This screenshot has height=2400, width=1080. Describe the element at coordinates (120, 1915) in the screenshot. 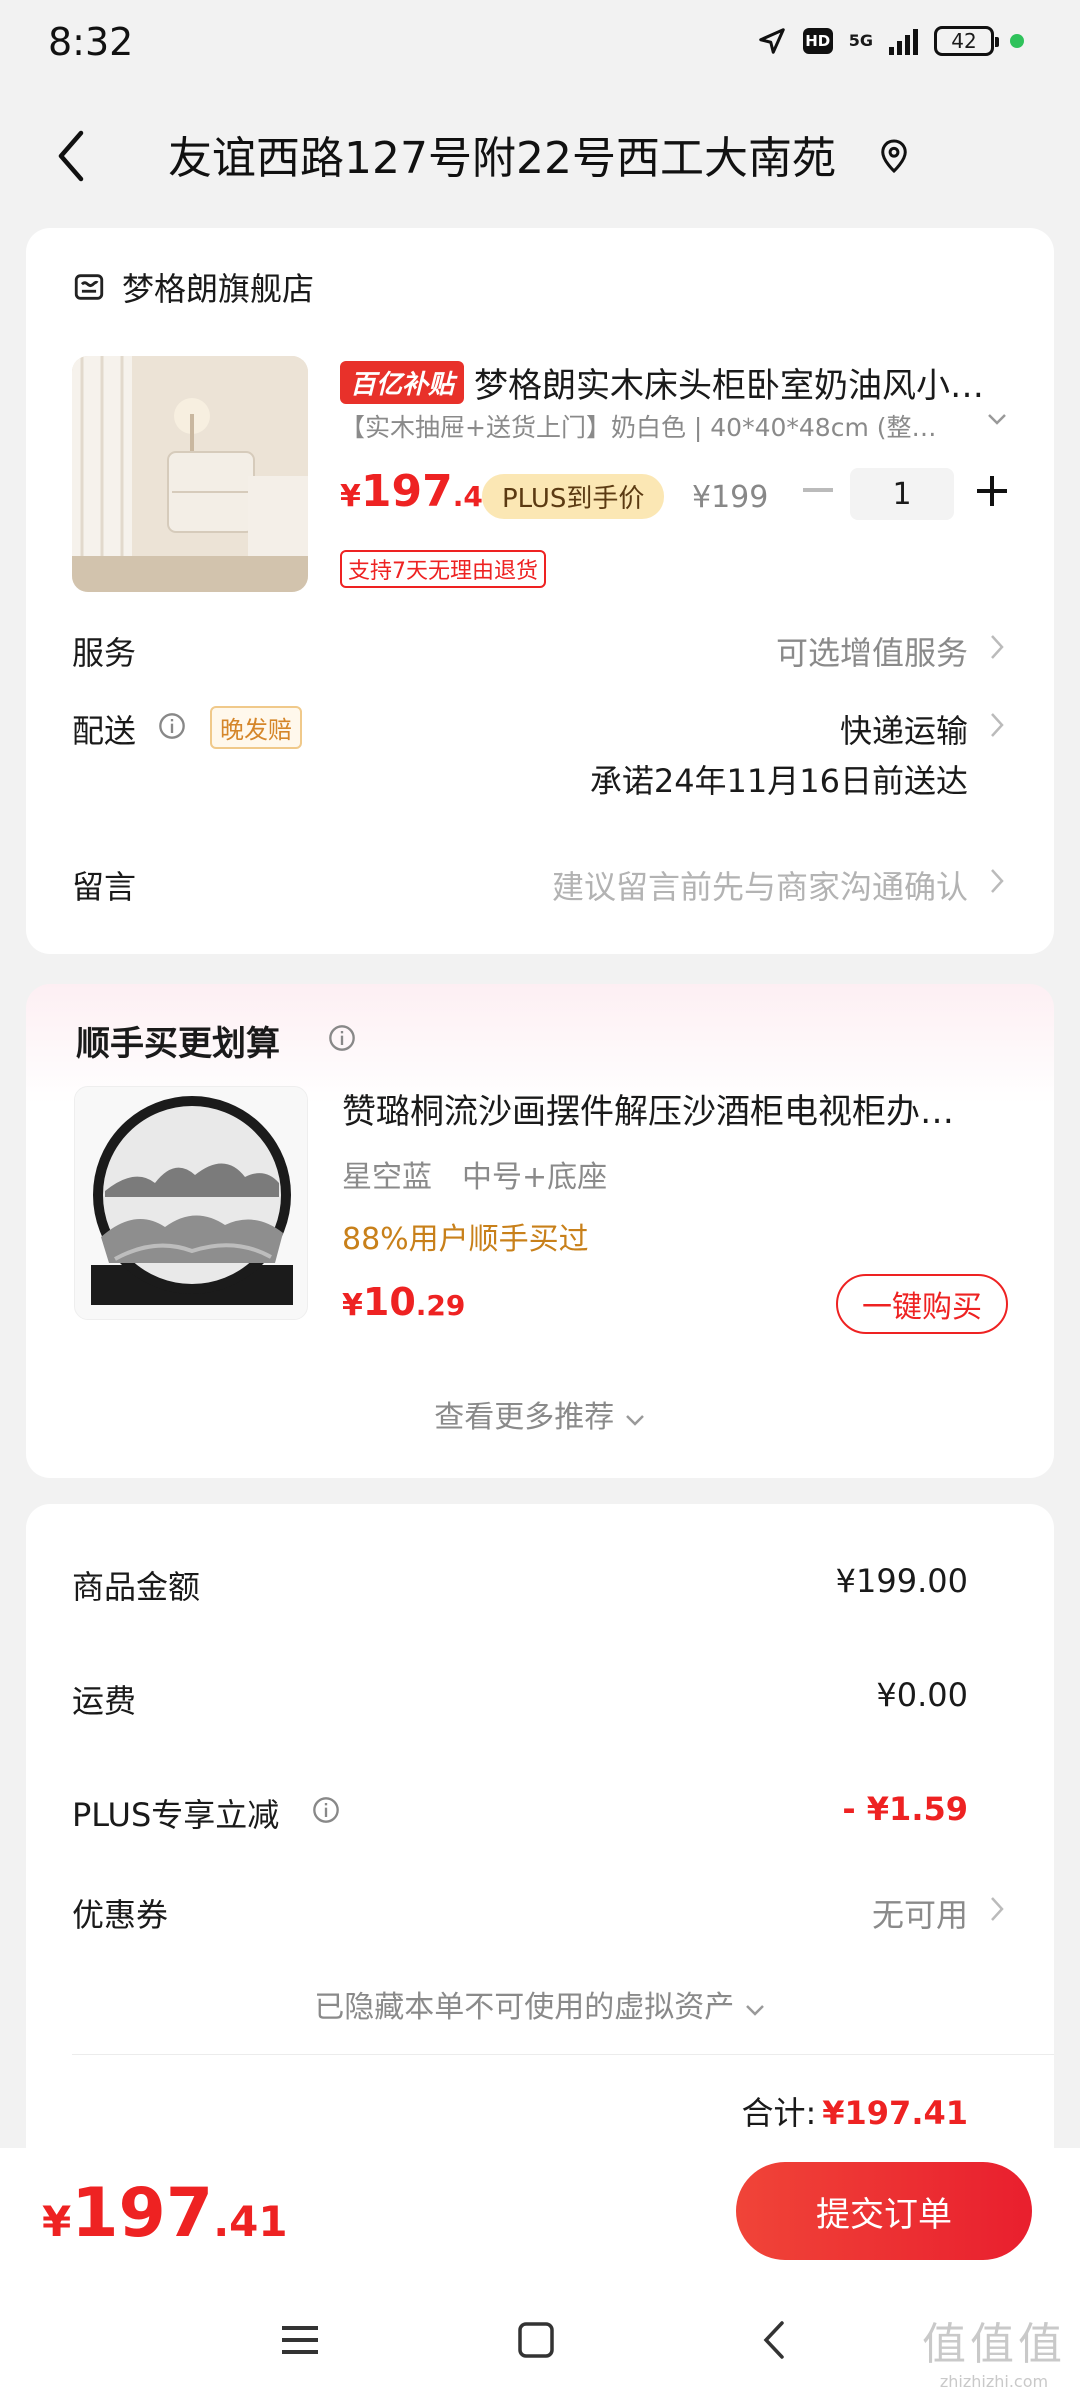

I see `coupon-label: 优惠券` at that location.